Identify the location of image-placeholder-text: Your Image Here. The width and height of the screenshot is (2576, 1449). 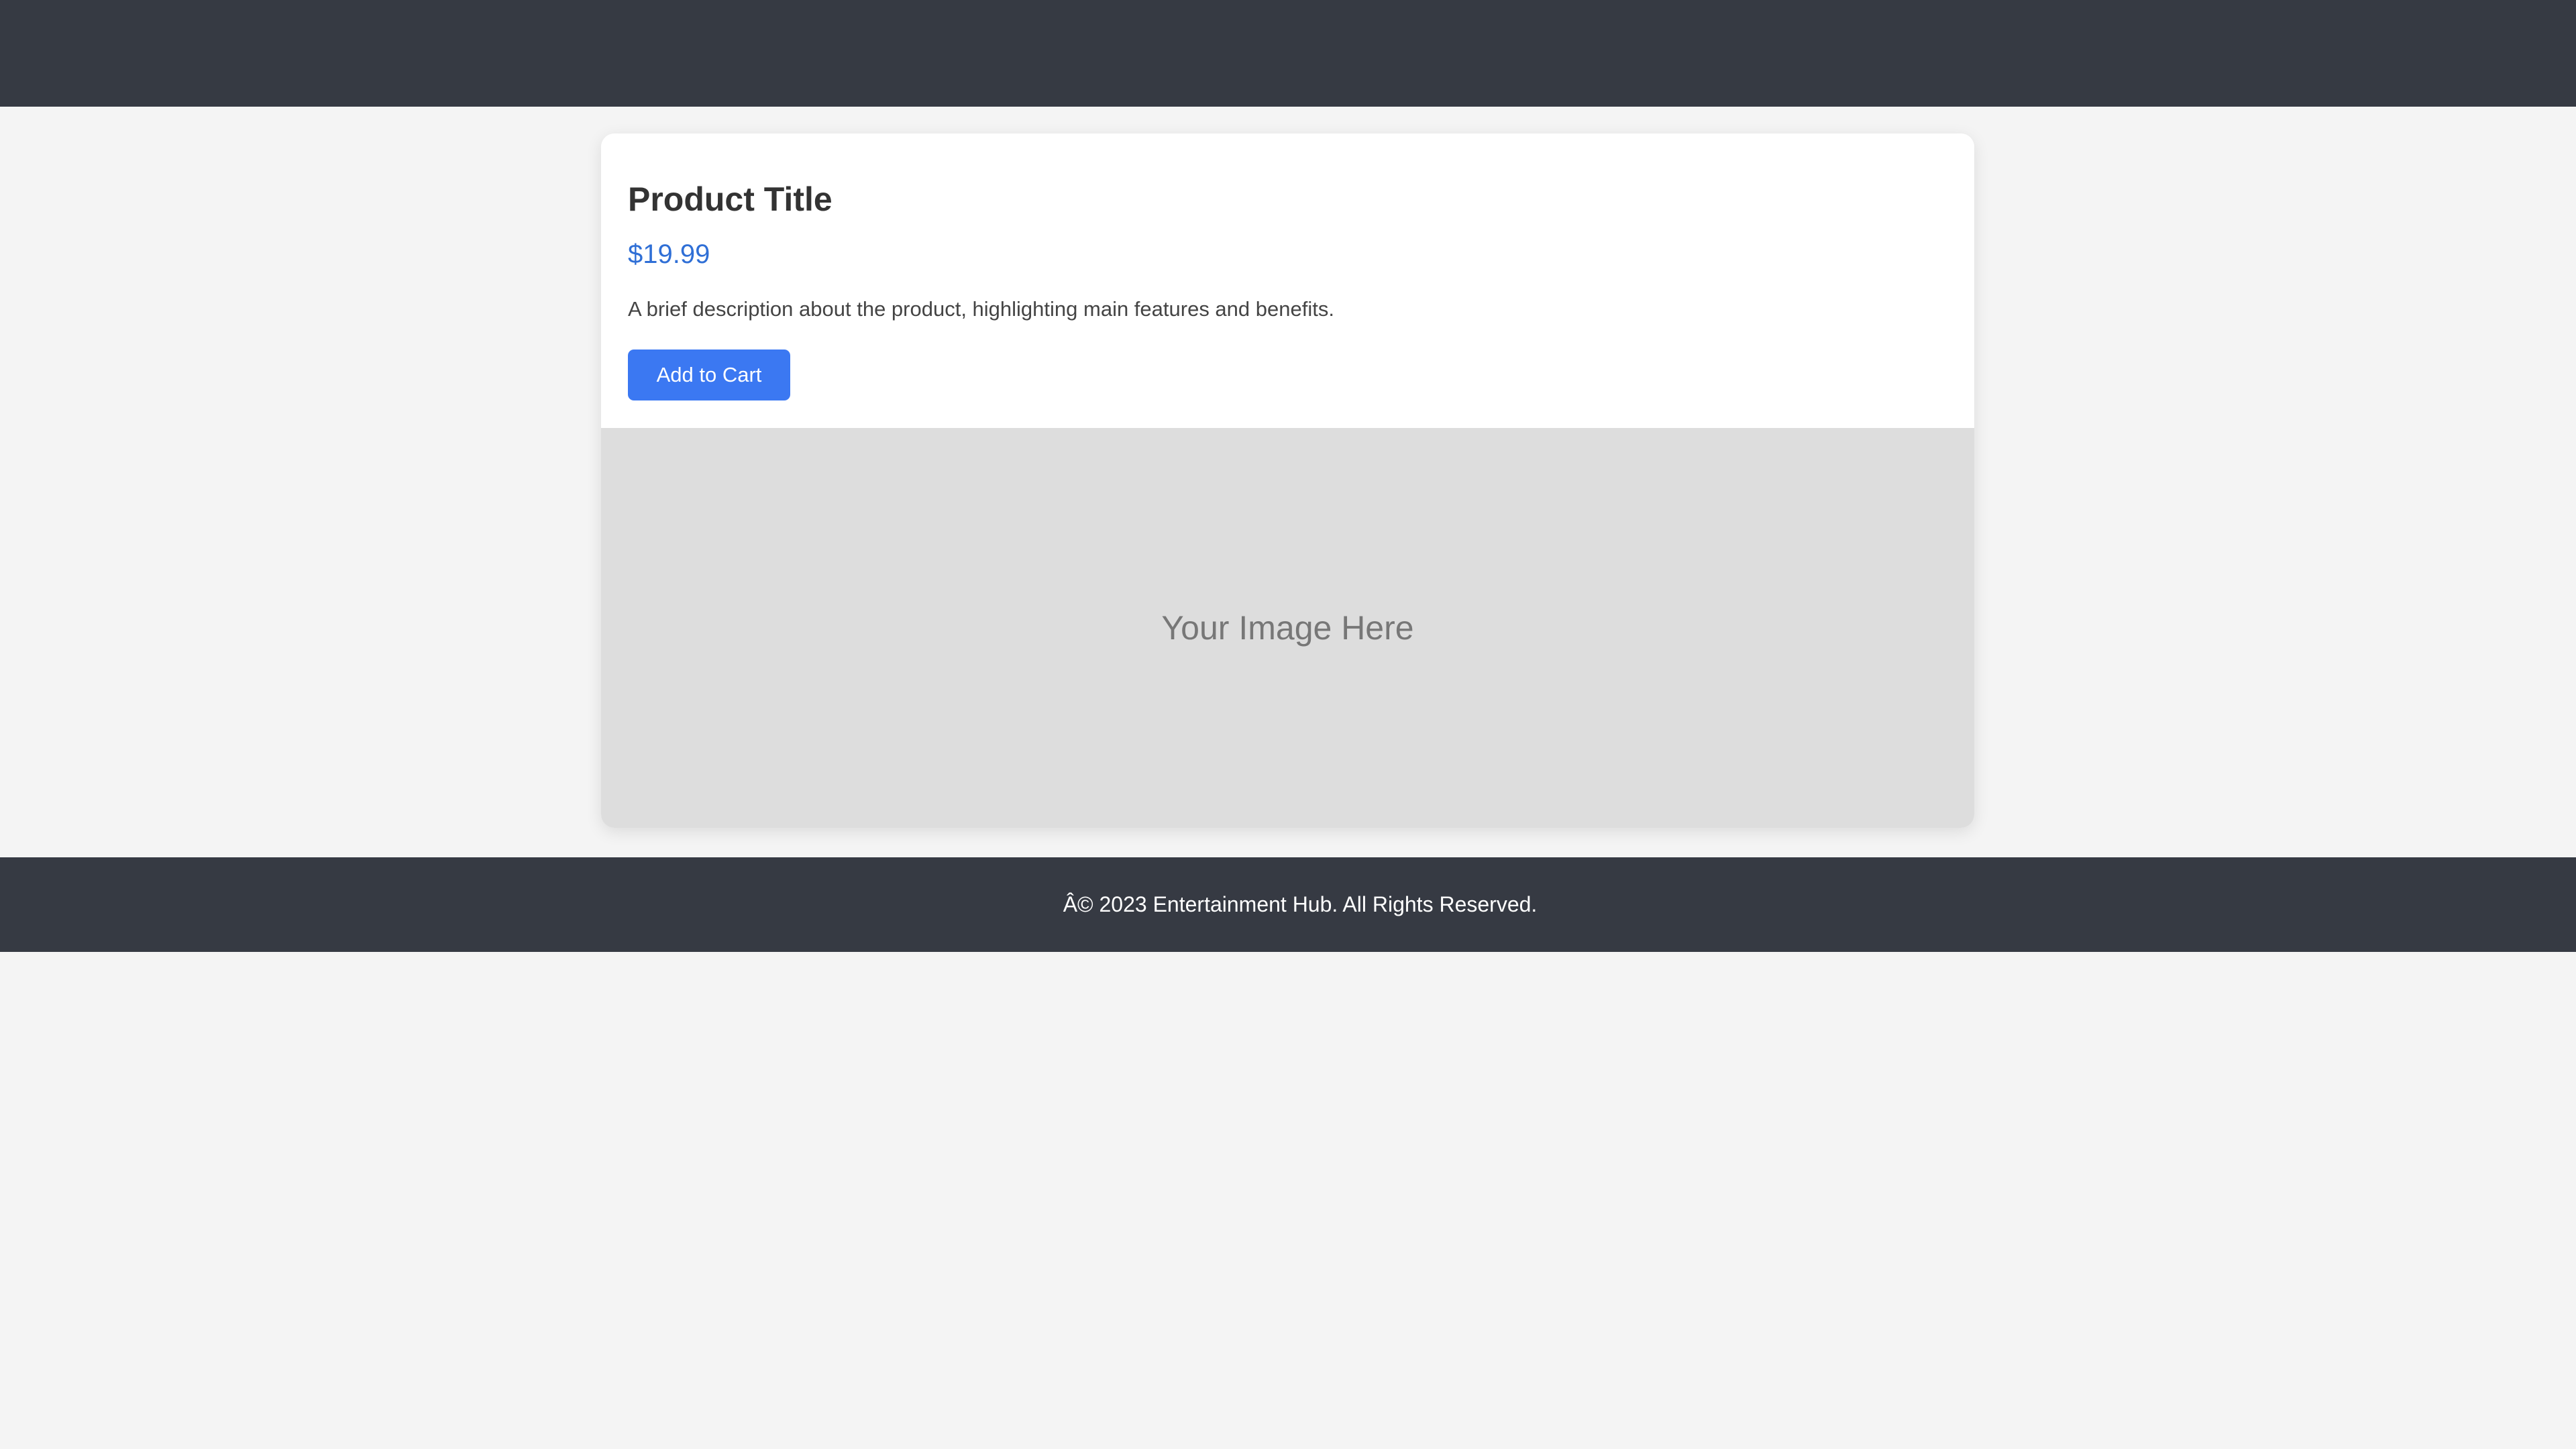
(1287, 628).